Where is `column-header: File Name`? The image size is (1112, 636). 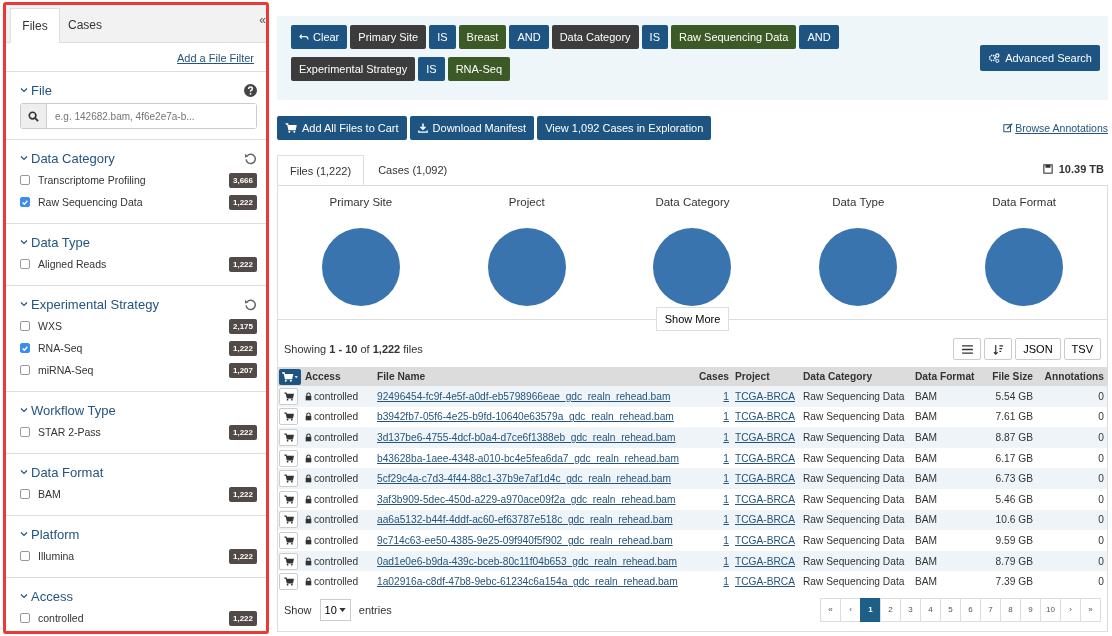 column-header: File Name is located at coordinates (401, 376).